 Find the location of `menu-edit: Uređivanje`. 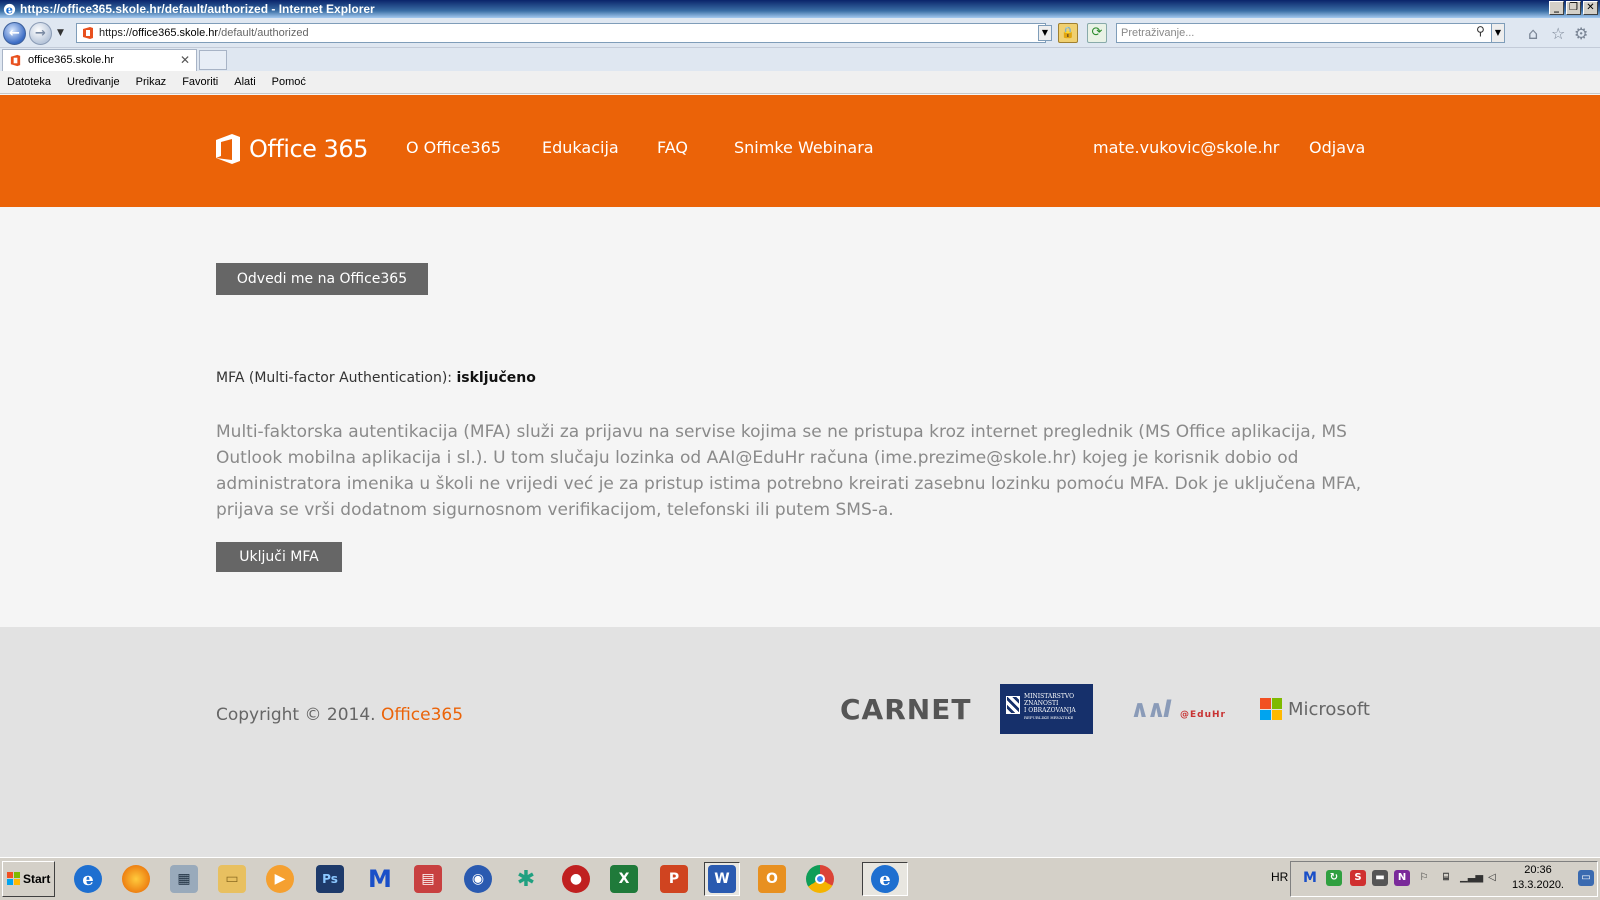

menu-edit: Uređivanje is located at coordinates (93, 82).